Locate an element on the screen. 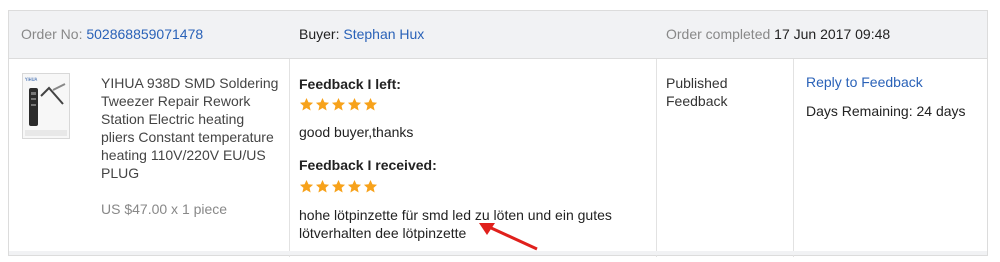  order-completed-label: Order completed is located at coordinates (718, 34).